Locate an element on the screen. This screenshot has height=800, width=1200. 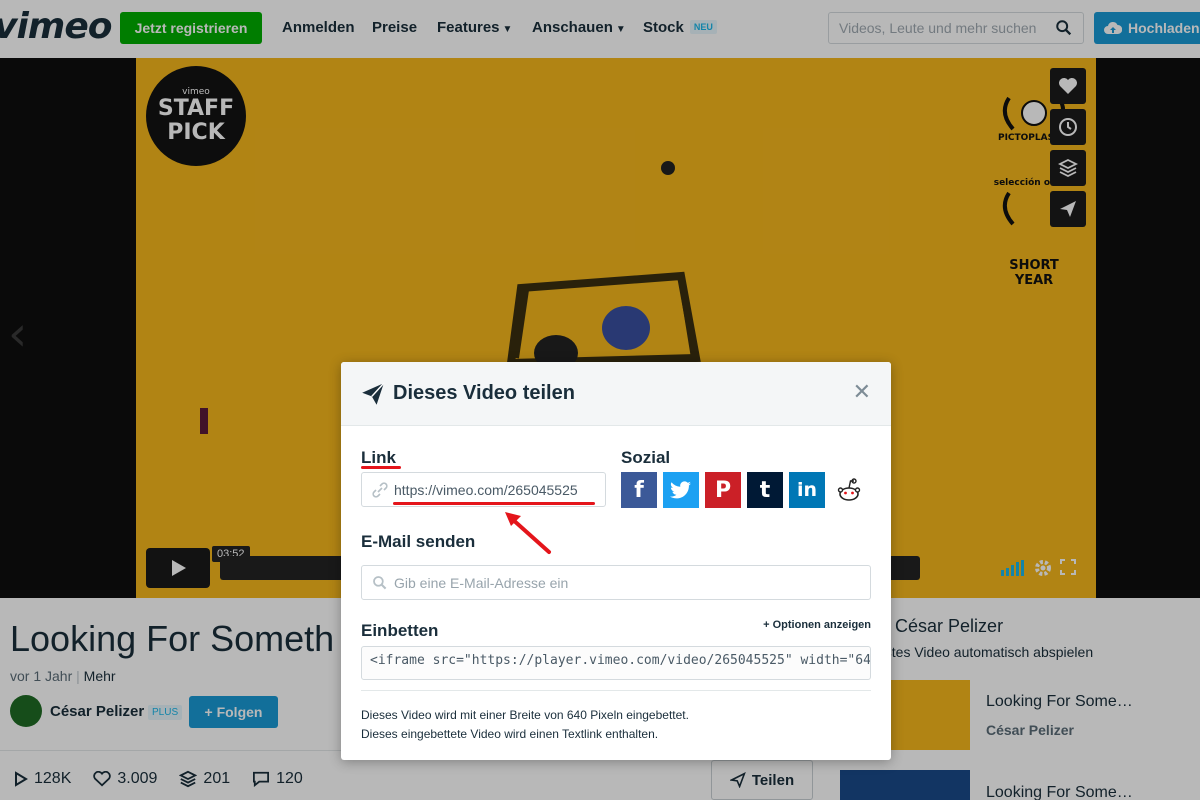
social-buttons: f P t in is located at coordinates (744, 490).